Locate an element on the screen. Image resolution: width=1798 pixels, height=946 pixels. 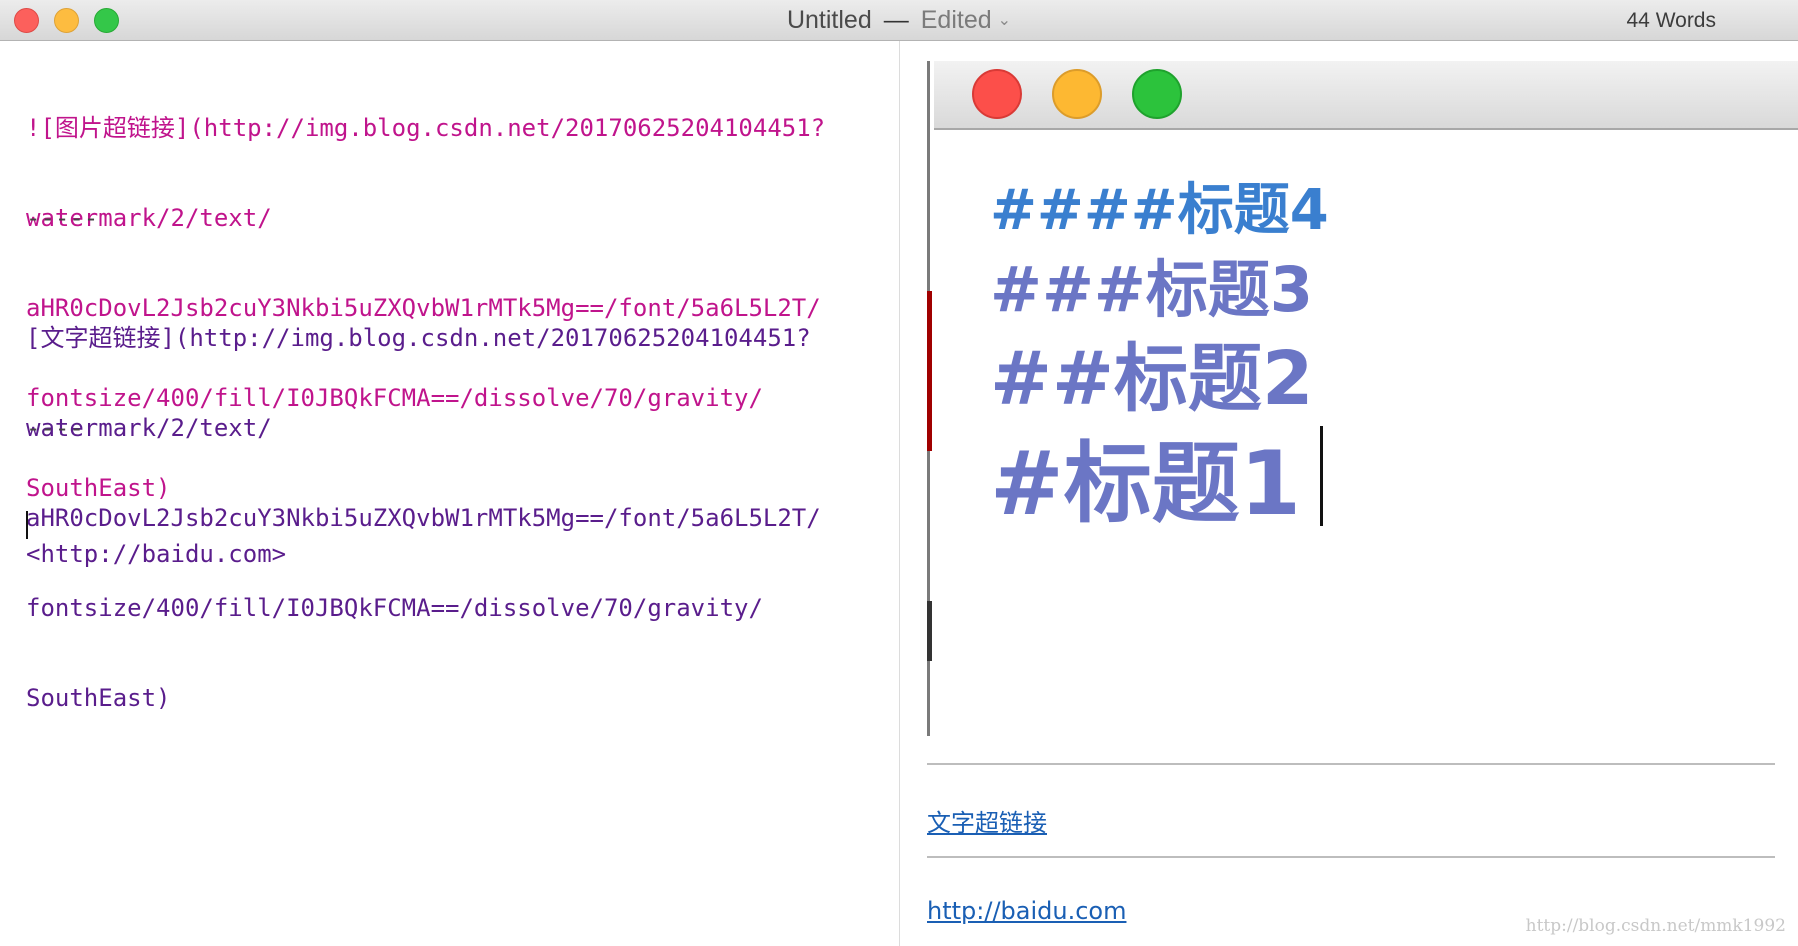
image-minimize-light is located at coordinates (1077, 94).